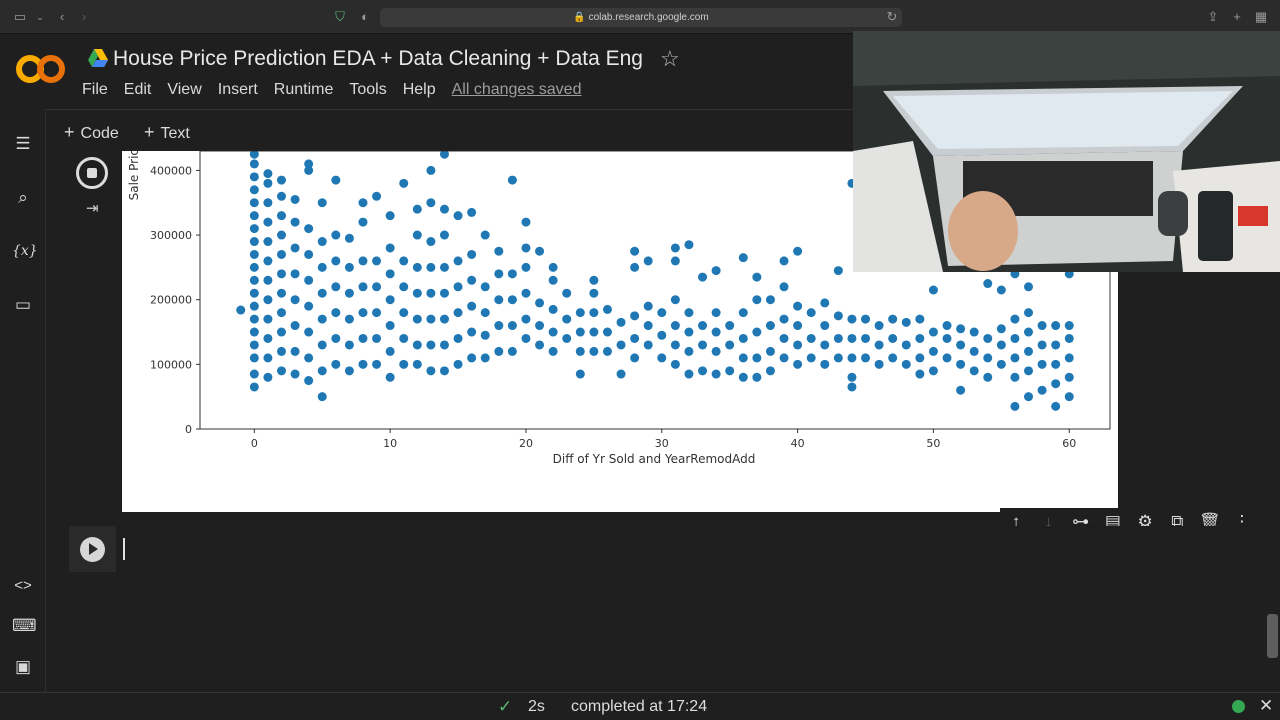 Image resolution: width=1280 pixels, height=720 pixels. What do you see at coordinates (367, 90) in the screenshot?
I see `menu-tools: Tools` at bounding box center [367, 90].